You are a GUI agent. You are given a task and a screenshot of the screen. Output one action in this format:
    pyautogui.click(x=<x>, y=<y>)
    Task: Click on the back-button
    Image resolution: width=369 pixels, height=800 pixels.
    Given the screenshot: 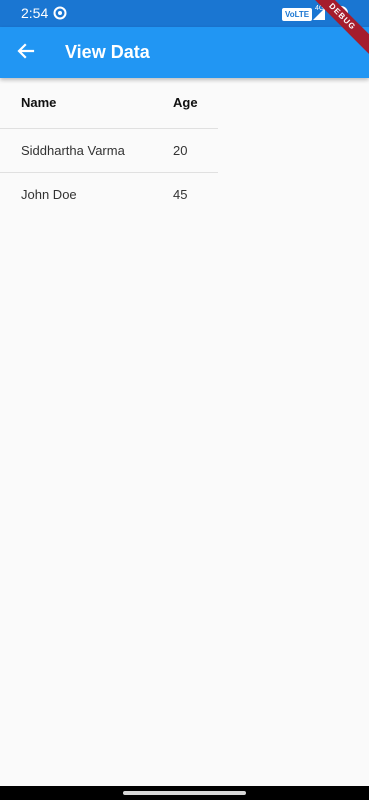 What is the action you would take?
    pyautogui.click(x=26, y=51)
    